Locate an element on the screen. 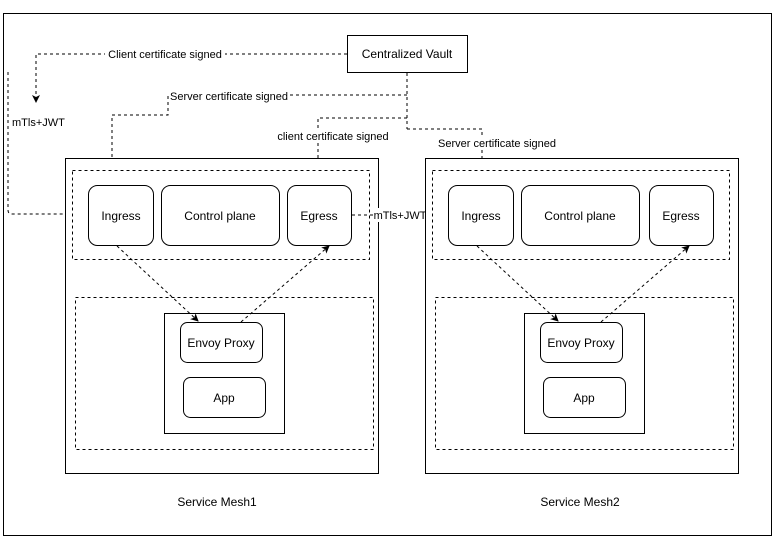 The image size is (777, 545). edge-label-server-cert-mesh1: Server certificate signed is located at coordinates (229, 97).